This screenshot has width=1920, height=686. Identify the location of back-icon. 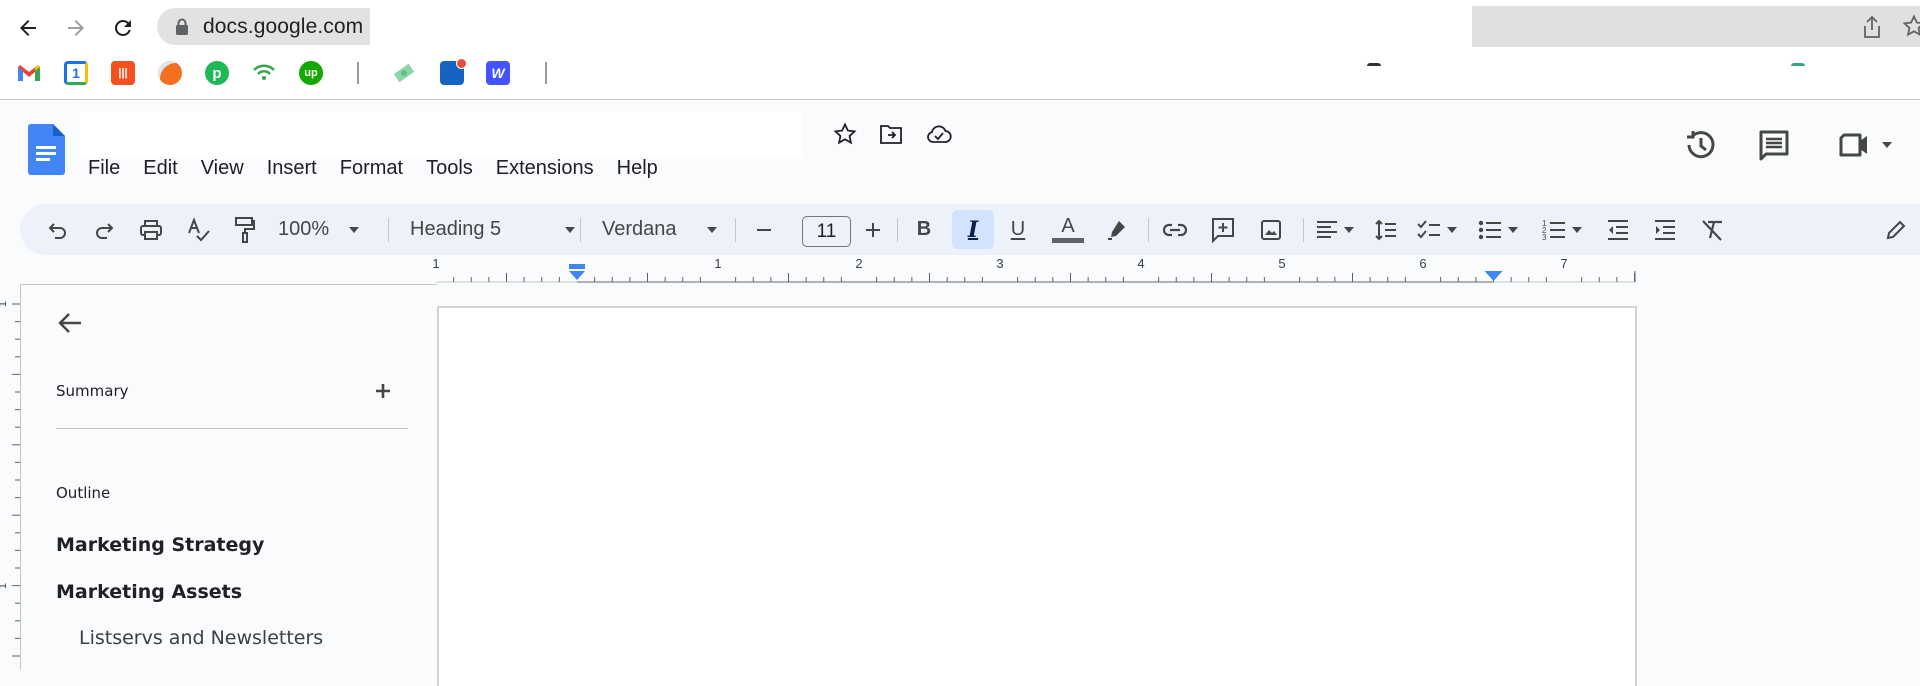
(28, 28).